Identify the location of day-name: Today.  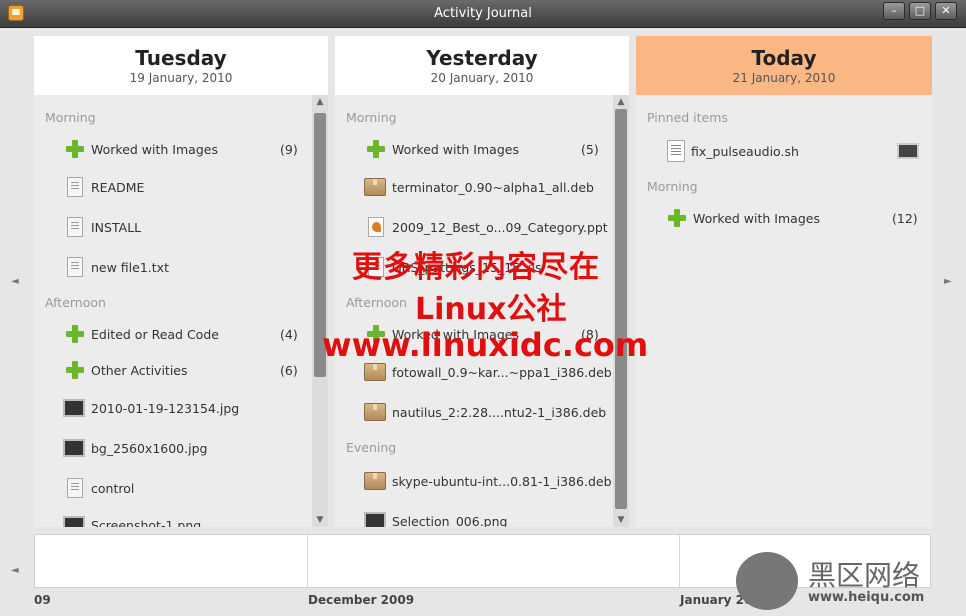
(784, 58).